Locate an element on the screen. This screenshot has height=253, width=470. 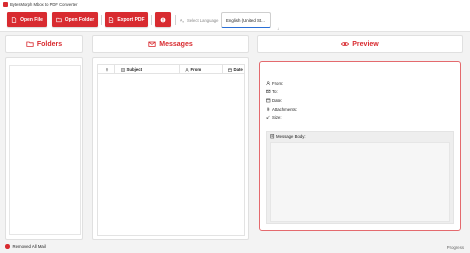
folders-header: Folders is located at coordinates (44, 44).